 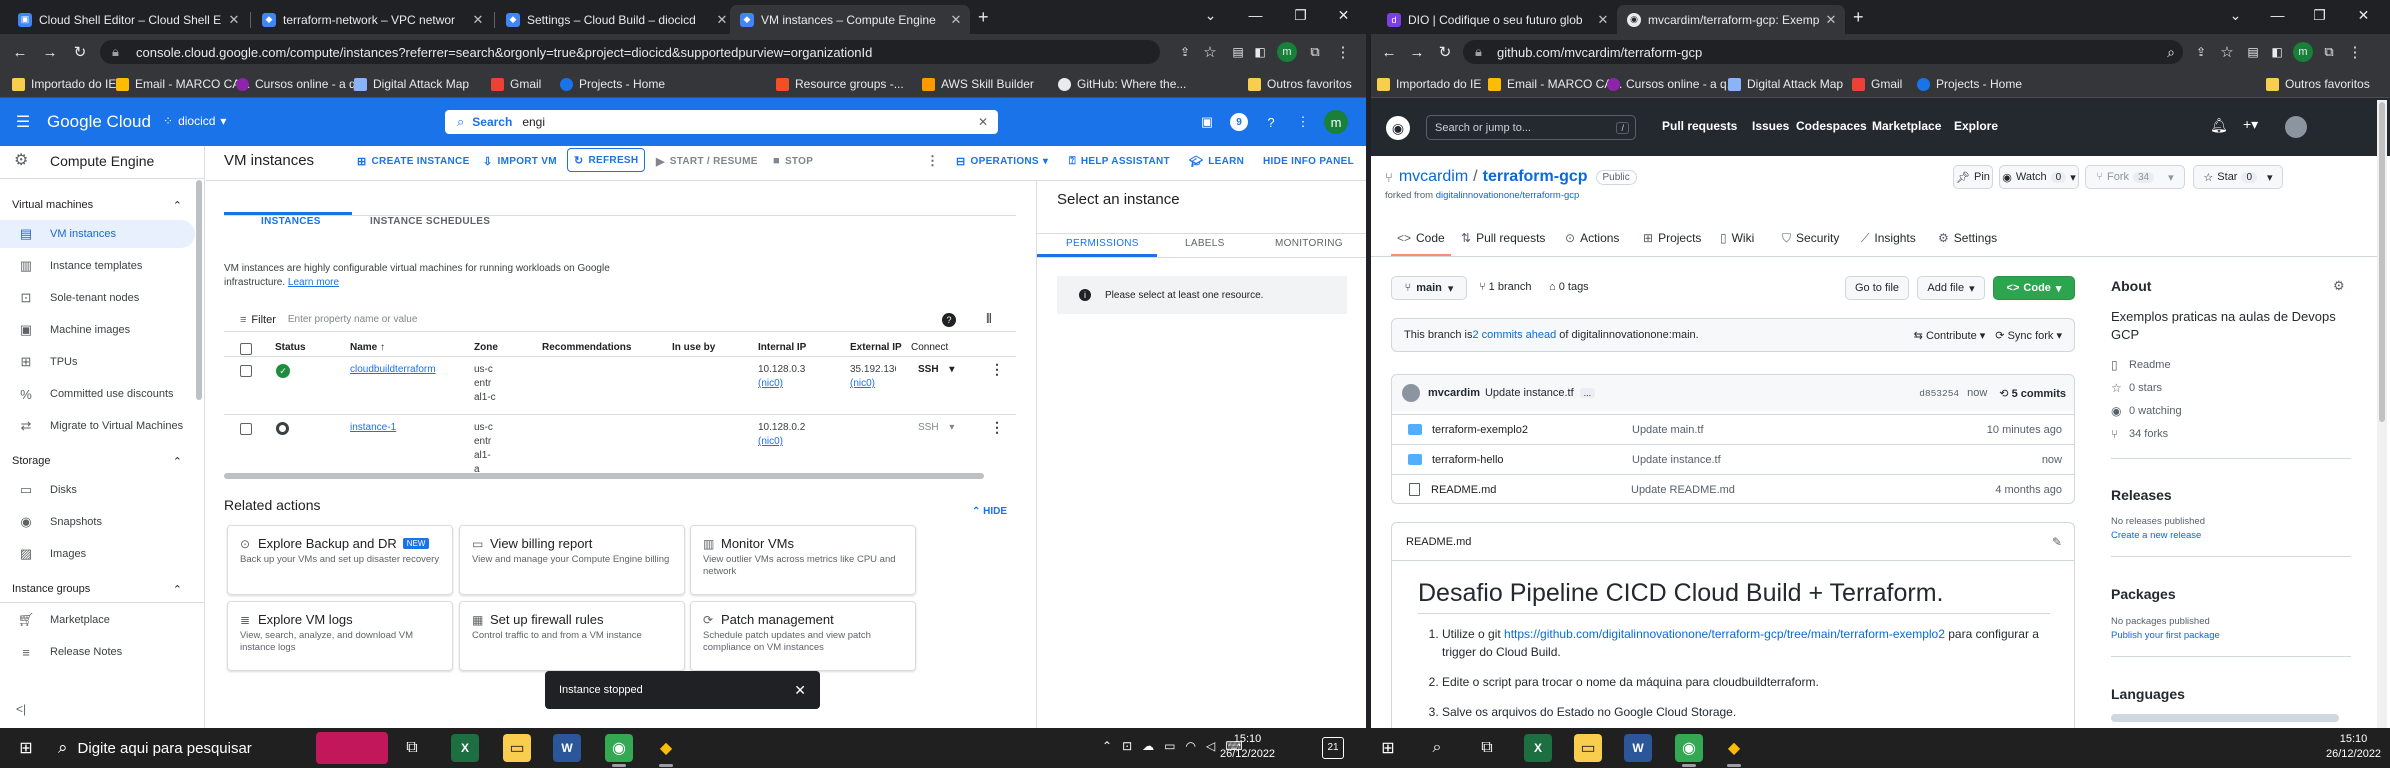 I want to click on file-explorer-icon: ▭, so click(x=1588, y=748).